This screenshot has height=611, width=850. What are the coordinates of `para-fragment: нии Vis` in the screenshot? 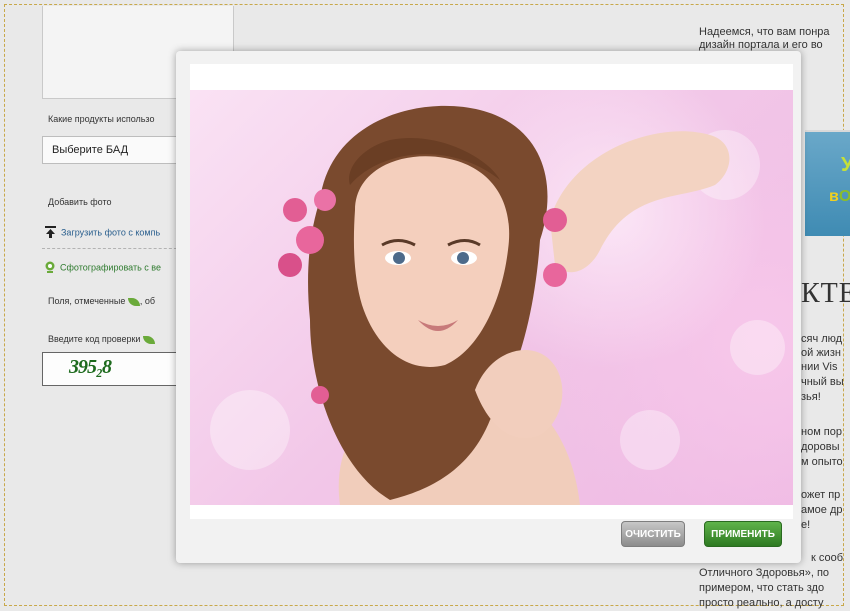 It's located at (819, 367).